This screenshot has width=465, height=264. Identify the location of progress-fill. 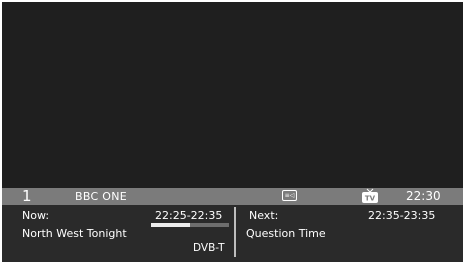
(170, 225).